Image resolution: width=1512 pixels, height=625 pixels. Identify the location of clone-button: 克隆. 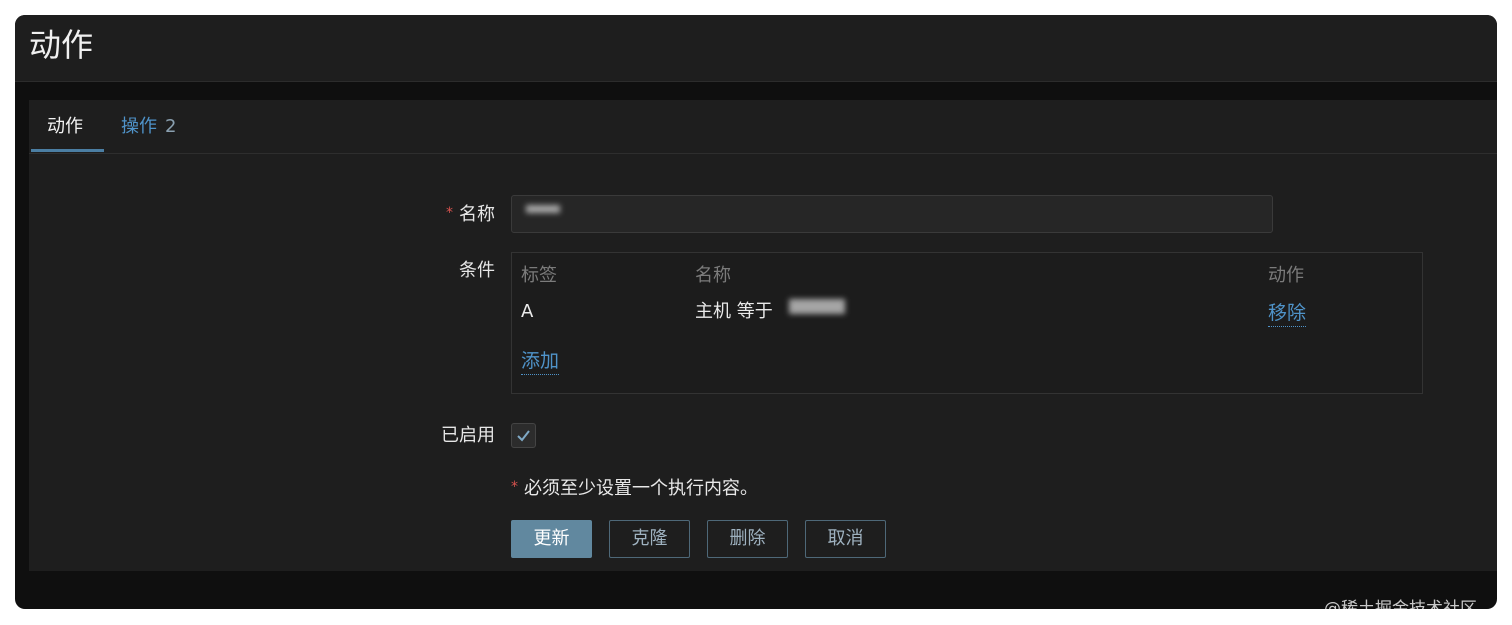
(649, 539).